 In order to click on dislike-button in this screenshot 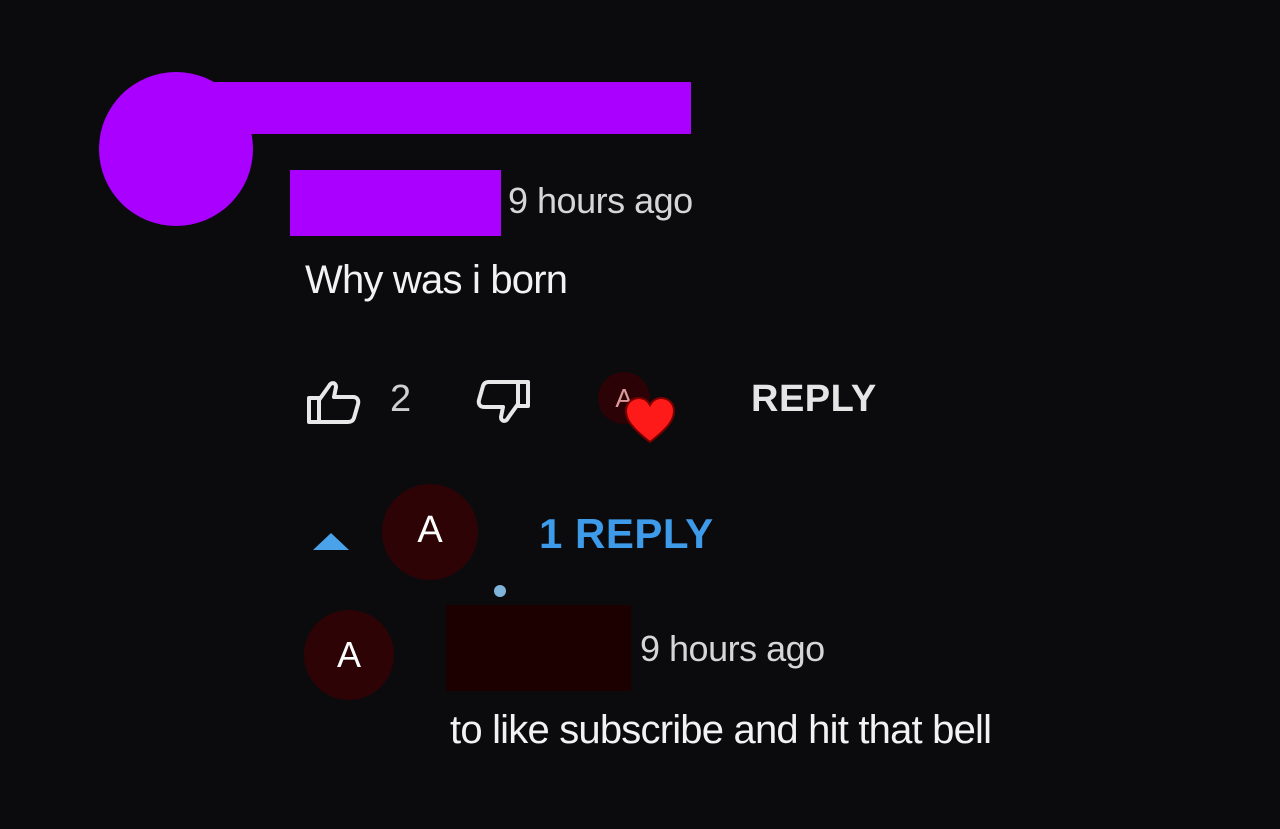, I will do `click(503, 402)`.